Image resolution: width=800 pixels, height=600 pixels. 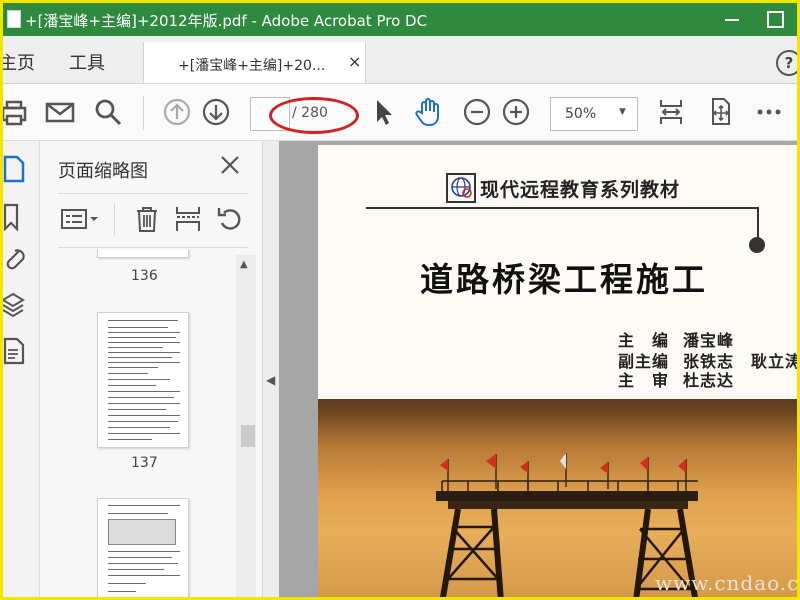 What do you see at coordinates (17, 305) in the screenshot?
I see `layers-icon` at bounding box center [17, 305].